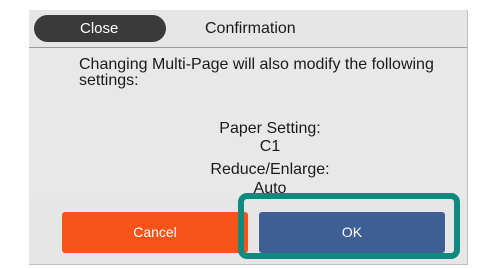 This screenshot has height=268, width=488. Describe the element at coordinates (270, 169) in the screenshot. I see `reduce-enlarge-label: Reduce/Enlarge:` at that location.